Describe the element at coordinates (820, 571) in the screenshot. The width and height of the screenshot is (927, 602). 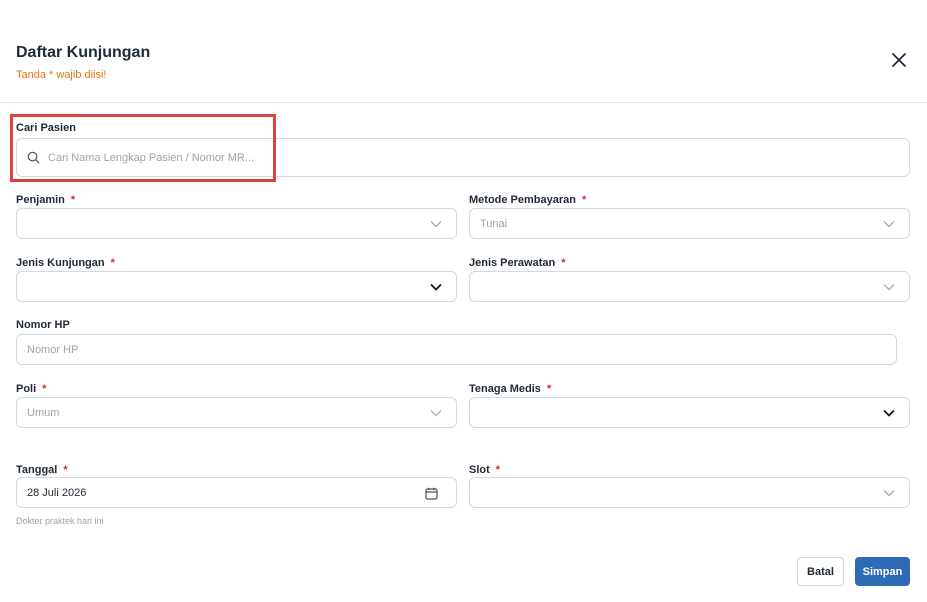
I see `cancel-button: Batal` at that location.